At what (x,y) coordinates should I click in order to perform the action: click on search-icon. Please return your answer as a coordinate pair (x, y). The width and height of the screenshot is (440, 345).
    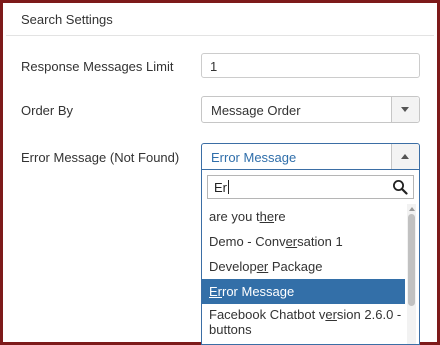
    Looking at the image, I should click on (400, 187).